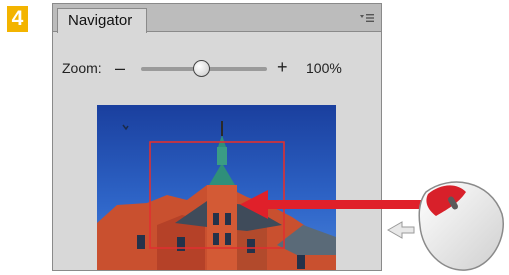 Image resolution: width=509 pixels, height=275 pixels. Describe the element at coordinates (367, 18) in the screenshot. I see `panel-menu-icon` at that location.